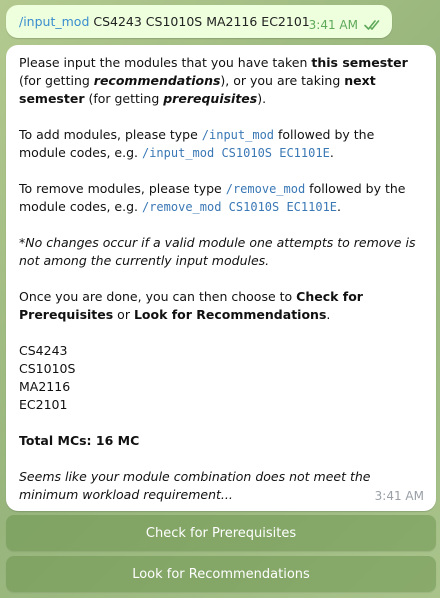  I want to click on module-list-item: EC2101, so click(43, 404).